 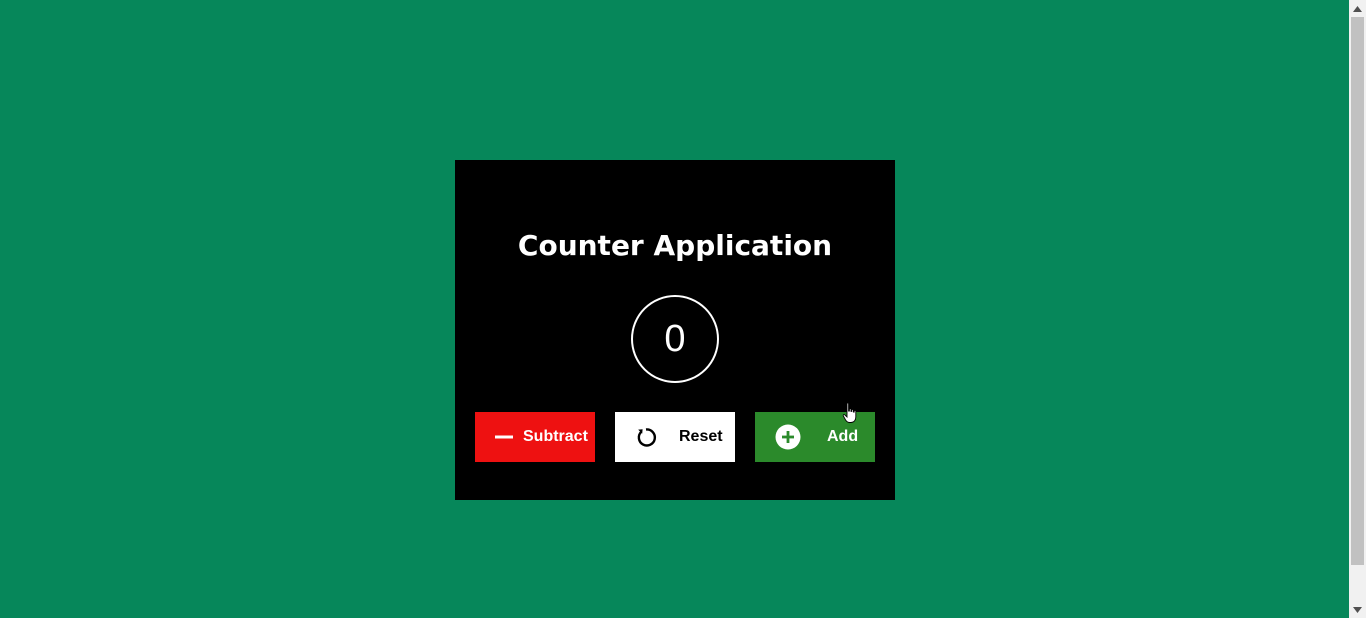 What do you see at coordinates (850, 413) in the screenshot?
I see `hand-cursor-icon` at bounding box center [850, 413].